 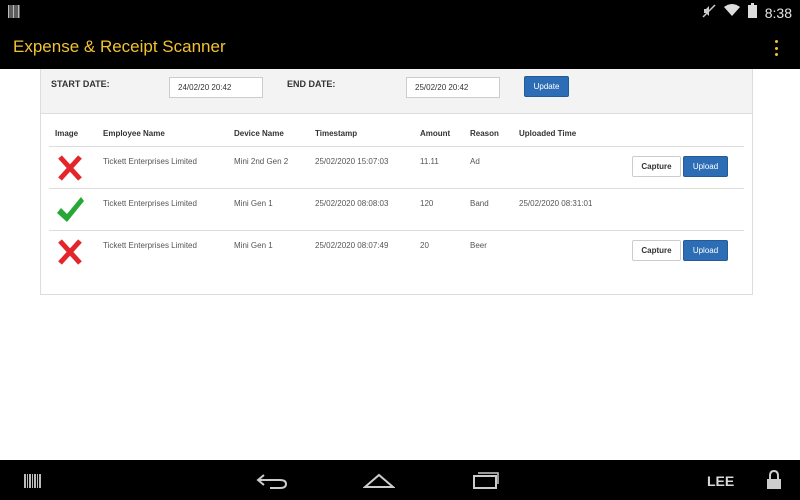 I want to click on back-icon, so click(x=272, y=483).